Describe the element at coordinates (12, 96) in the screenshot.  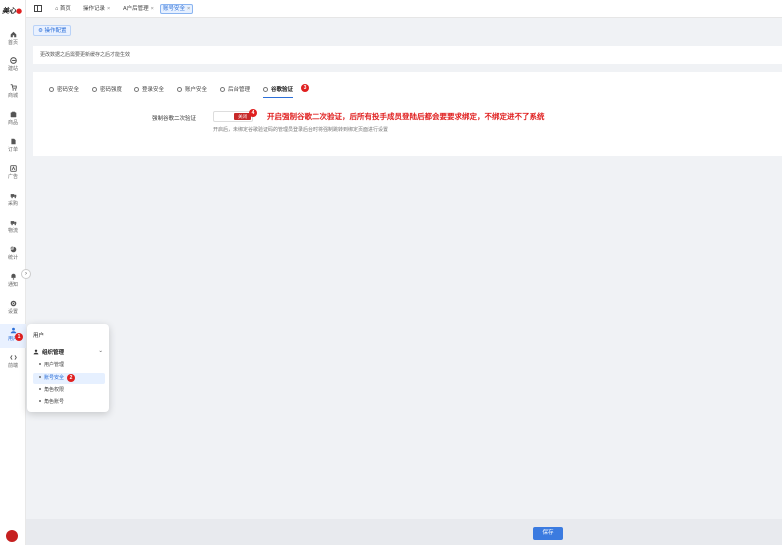
I see `sidebar-label: 商城` at that location.